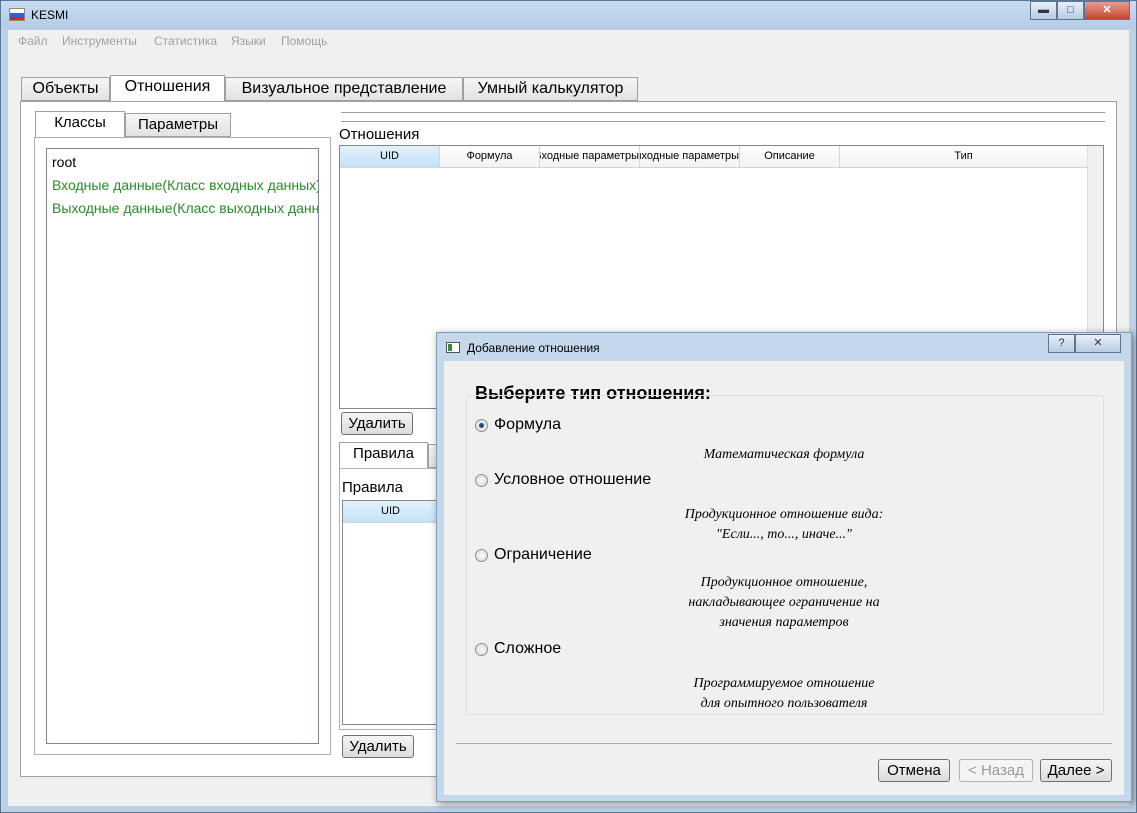 The image size is (1137, 813). I want to click on tab-visual: Визуальное представление, so click(344, 89).